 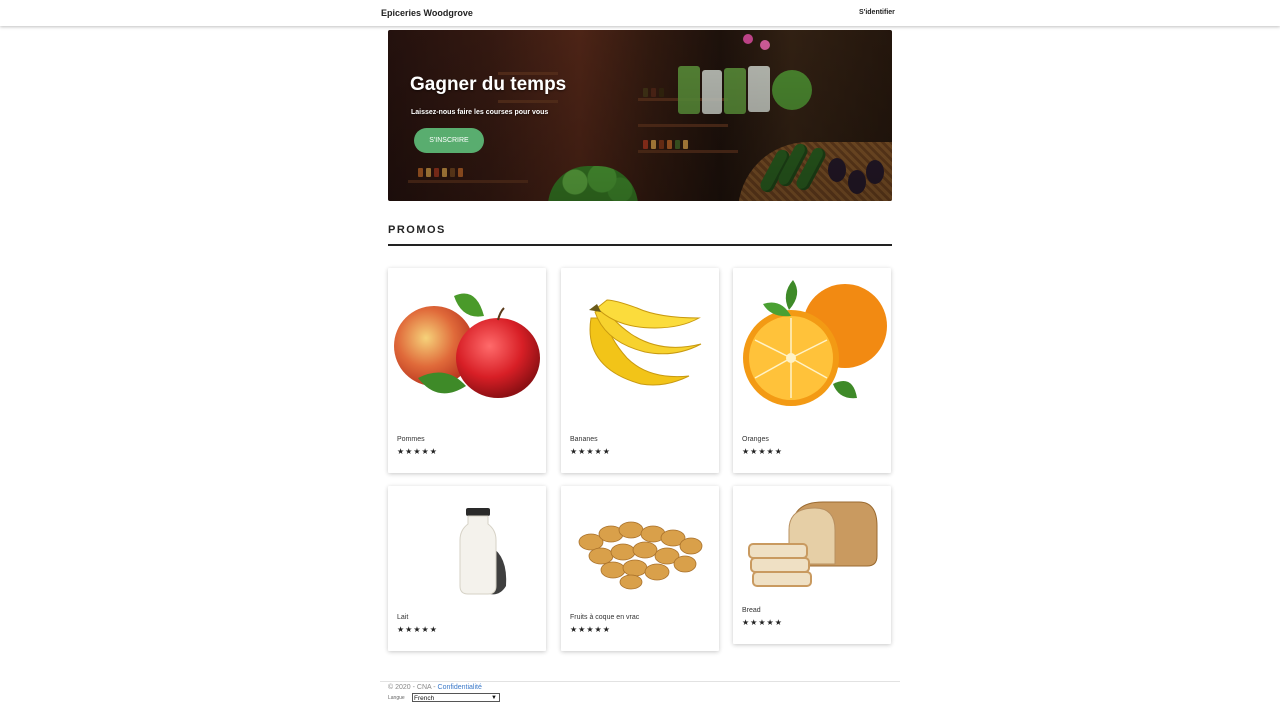 What do you see at coordinates (427, 13) in the screenshot?
I see `brand-name: Epiceries Woodgrove` at bounding box center [427, 13].